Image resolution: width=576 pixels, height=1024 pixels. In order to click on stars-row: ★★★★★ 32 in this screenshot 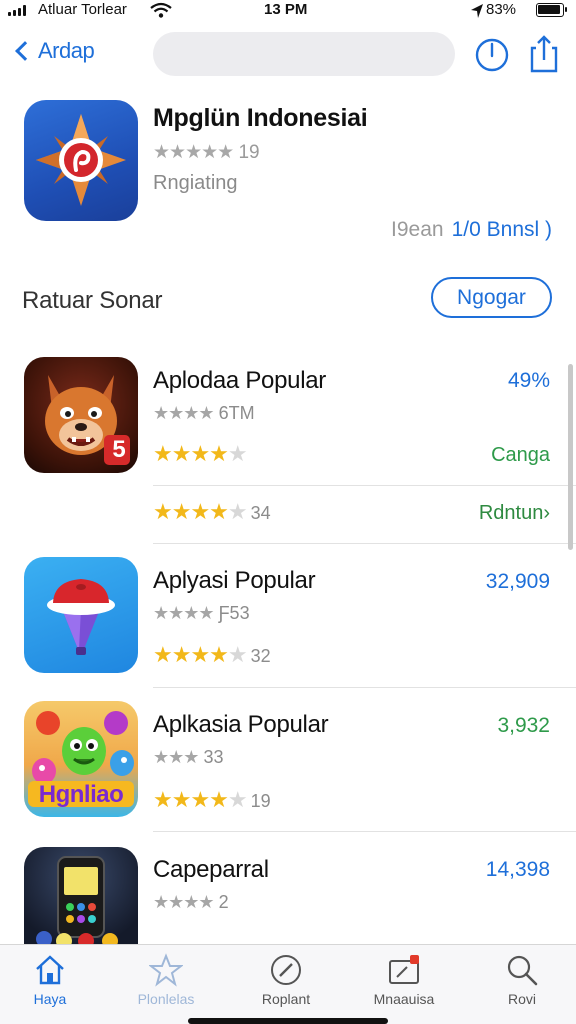, I will do `click(212, 655)`.